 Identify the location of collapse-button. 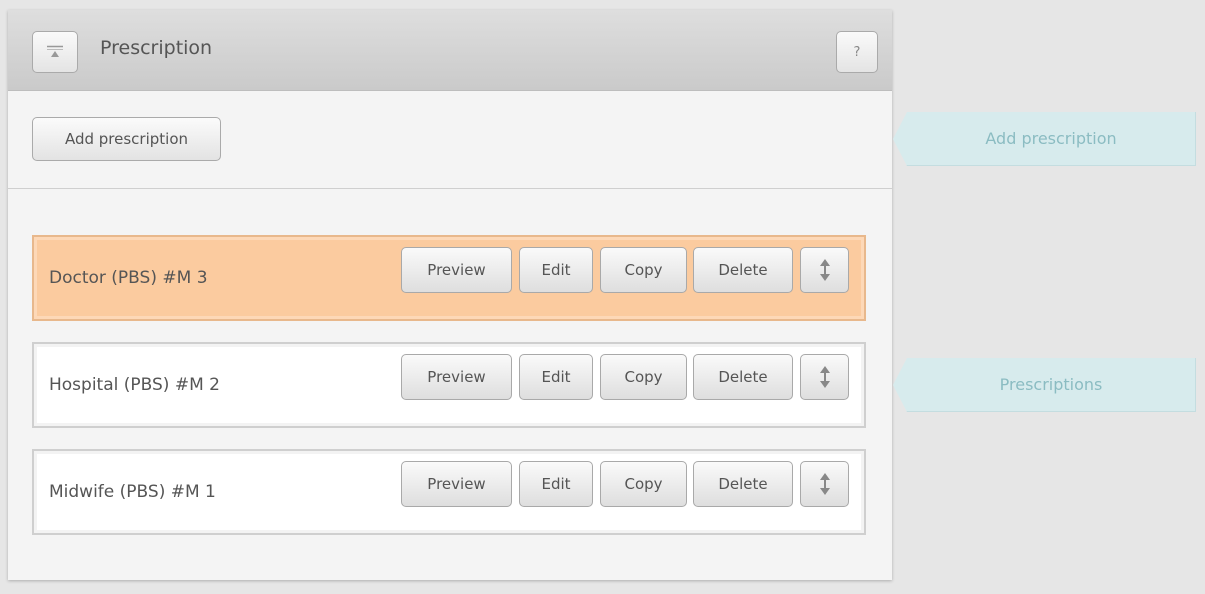
(55, 52).